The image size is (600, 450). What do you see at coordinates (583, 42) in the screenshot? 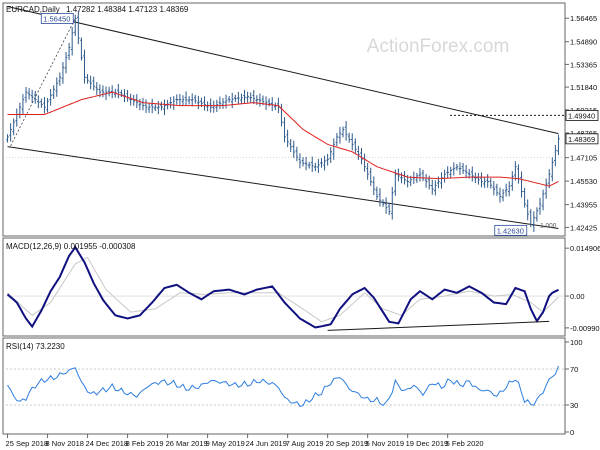
I see `price-tick-label: 1.54890` at bounding box center [583, 42].